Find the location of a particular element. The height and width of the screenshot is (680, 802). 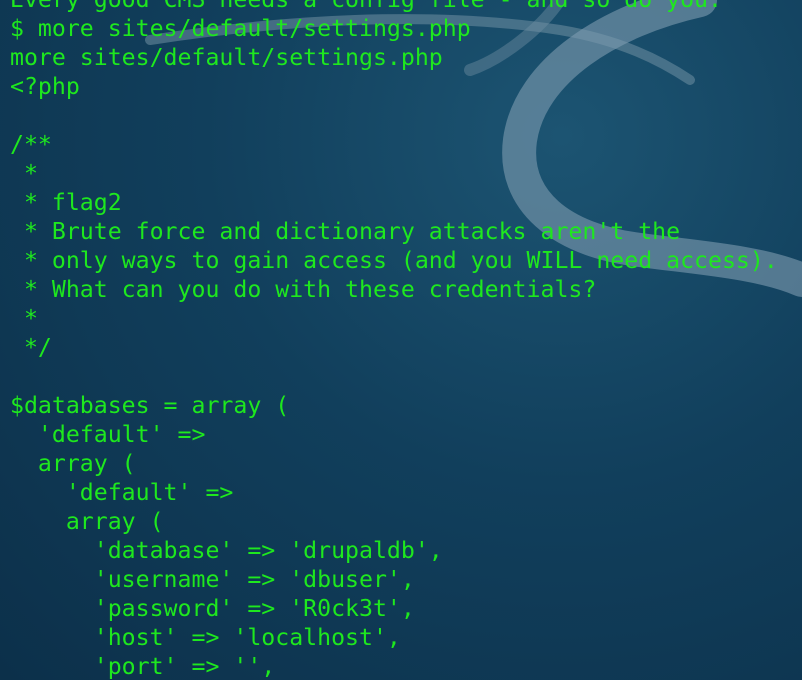

terminal-line: 'host' => 'localhost', is located at coordinates (205, 637).